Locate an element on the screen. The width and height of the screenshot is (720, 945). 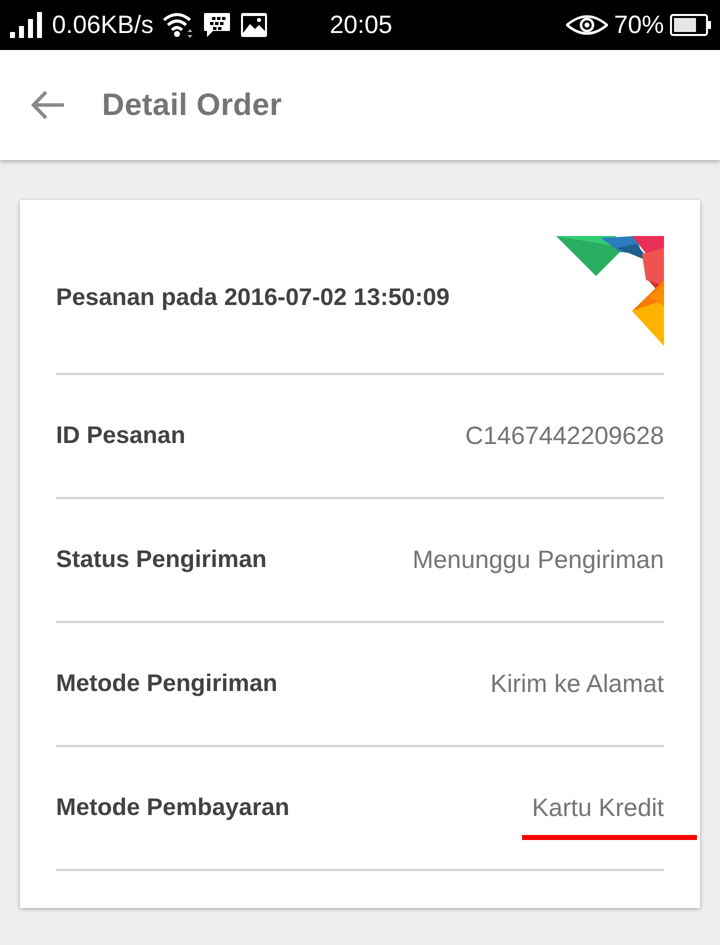
detail-label: Metode Pembayaran is located at coordinates (173, 808).